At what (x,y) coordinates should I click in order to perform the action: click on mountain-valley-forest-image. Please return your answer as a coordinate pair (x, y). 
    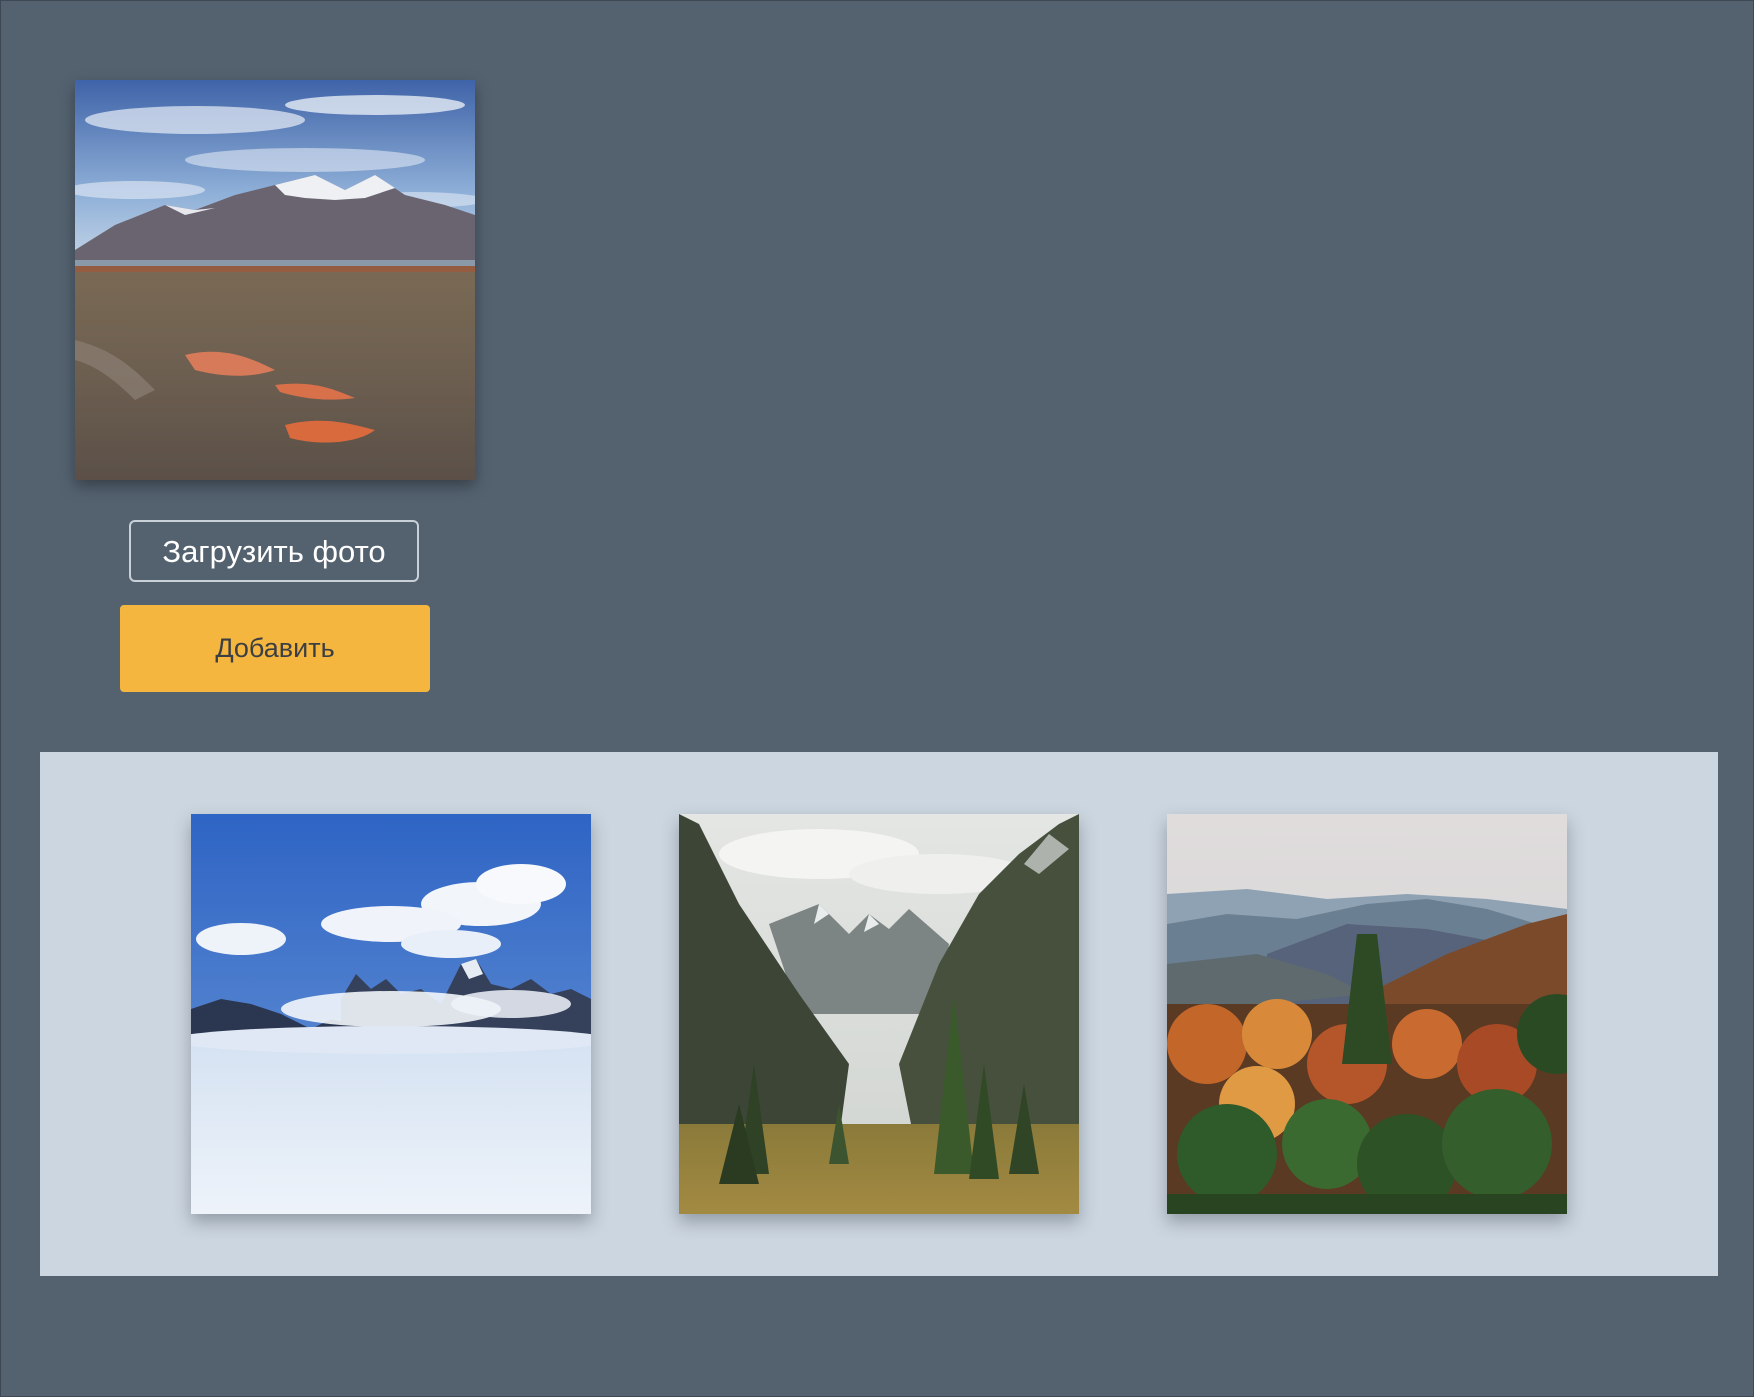
    Looking at the image, I should click on (879, 1014).